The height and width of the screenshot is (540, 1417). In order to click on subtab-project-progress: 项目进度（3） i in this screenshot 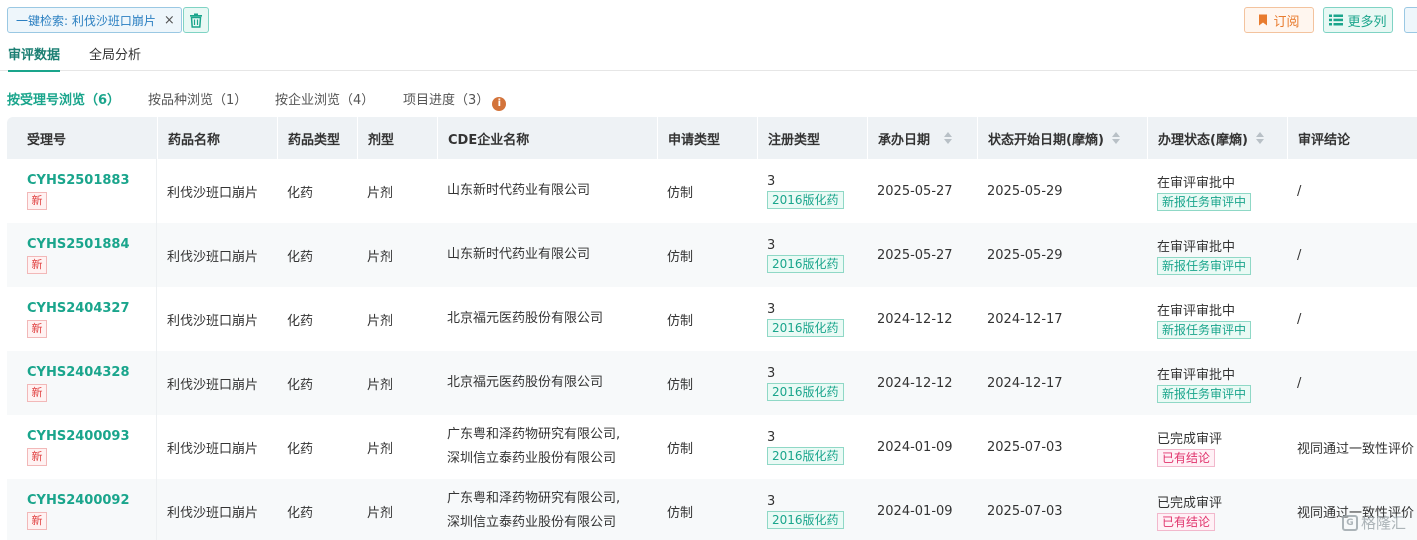, I will do `click(455, 100)`.